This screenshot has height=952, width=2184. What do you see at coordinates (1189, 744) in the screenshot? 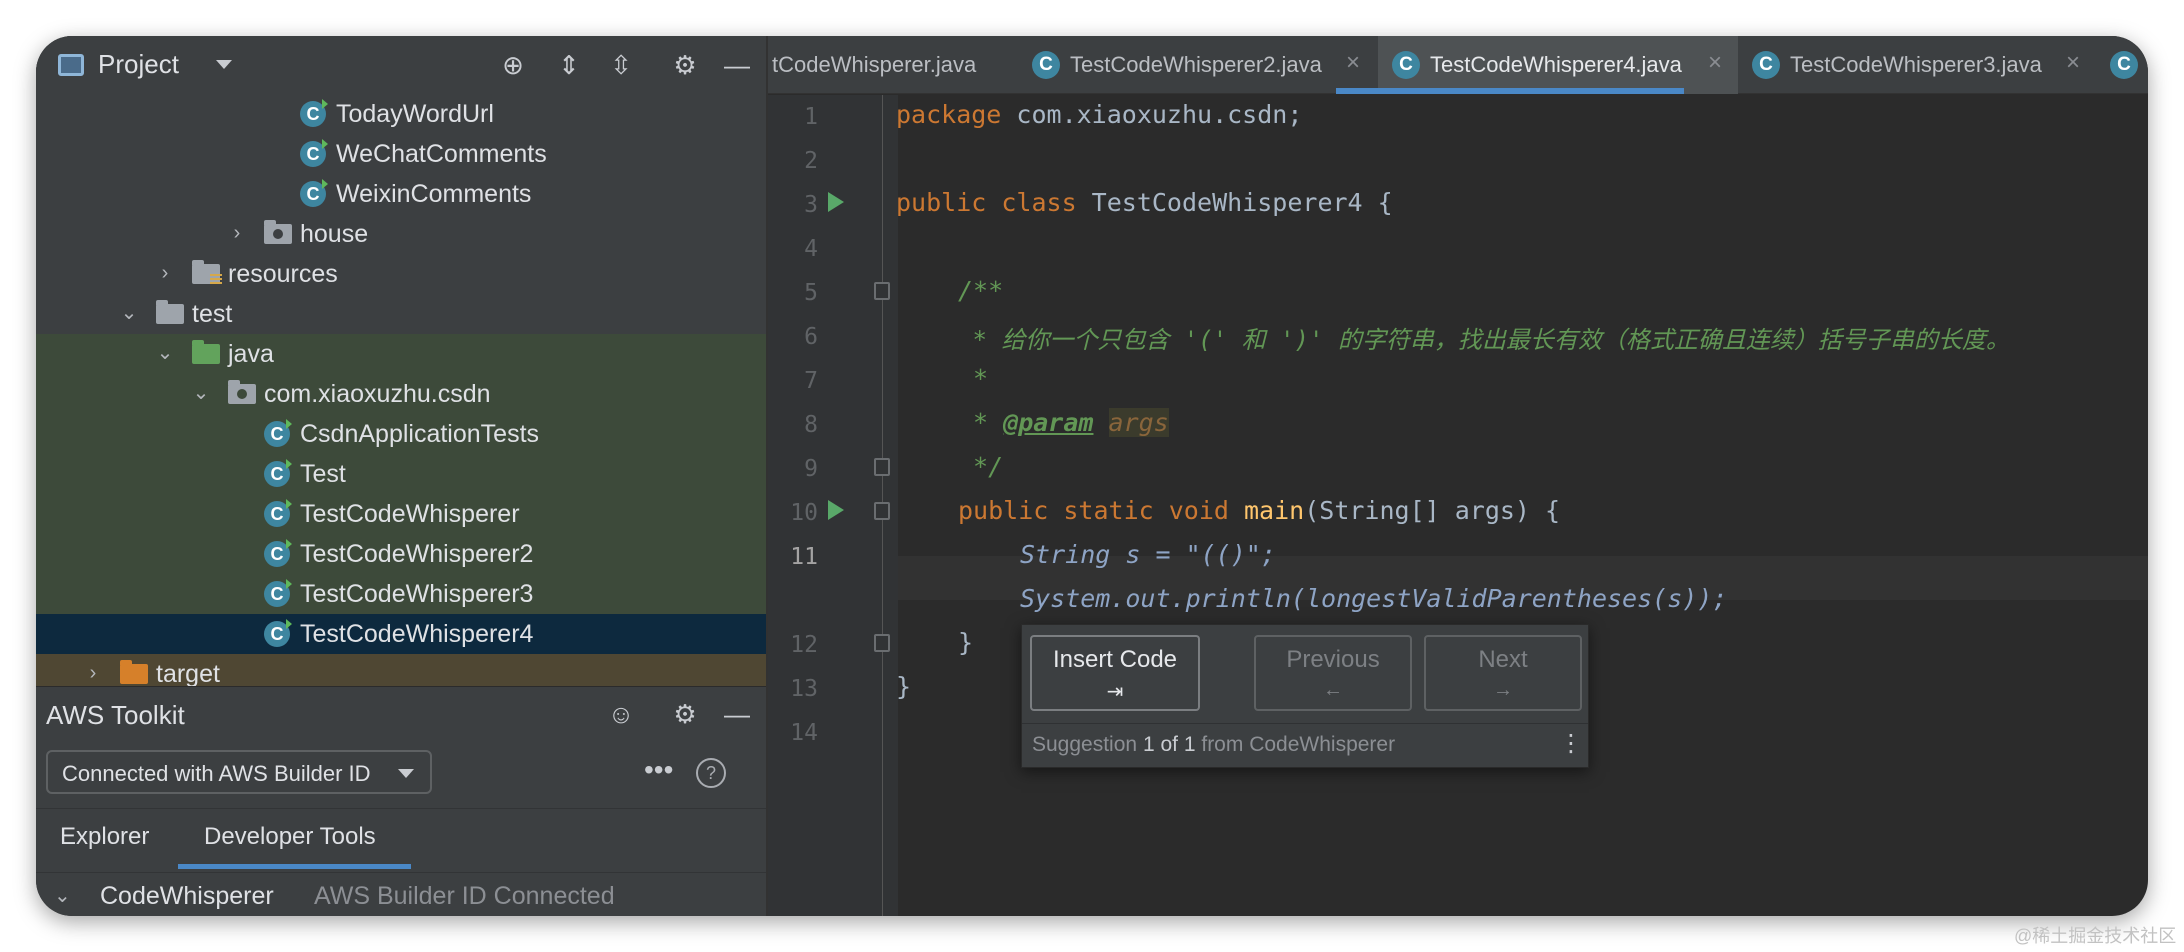
I see `counter-total: 1` at bounding box center [1189, 744].